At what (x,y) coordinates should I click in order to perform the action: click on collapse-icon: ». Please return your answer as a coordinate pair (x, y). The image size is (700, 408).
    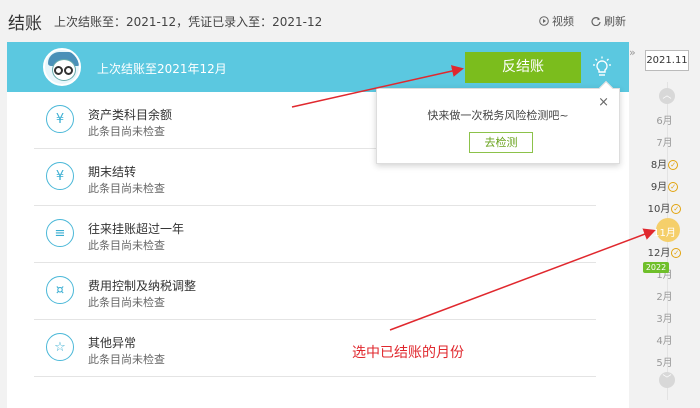
    Looking at the image, I should click on (632, 52).